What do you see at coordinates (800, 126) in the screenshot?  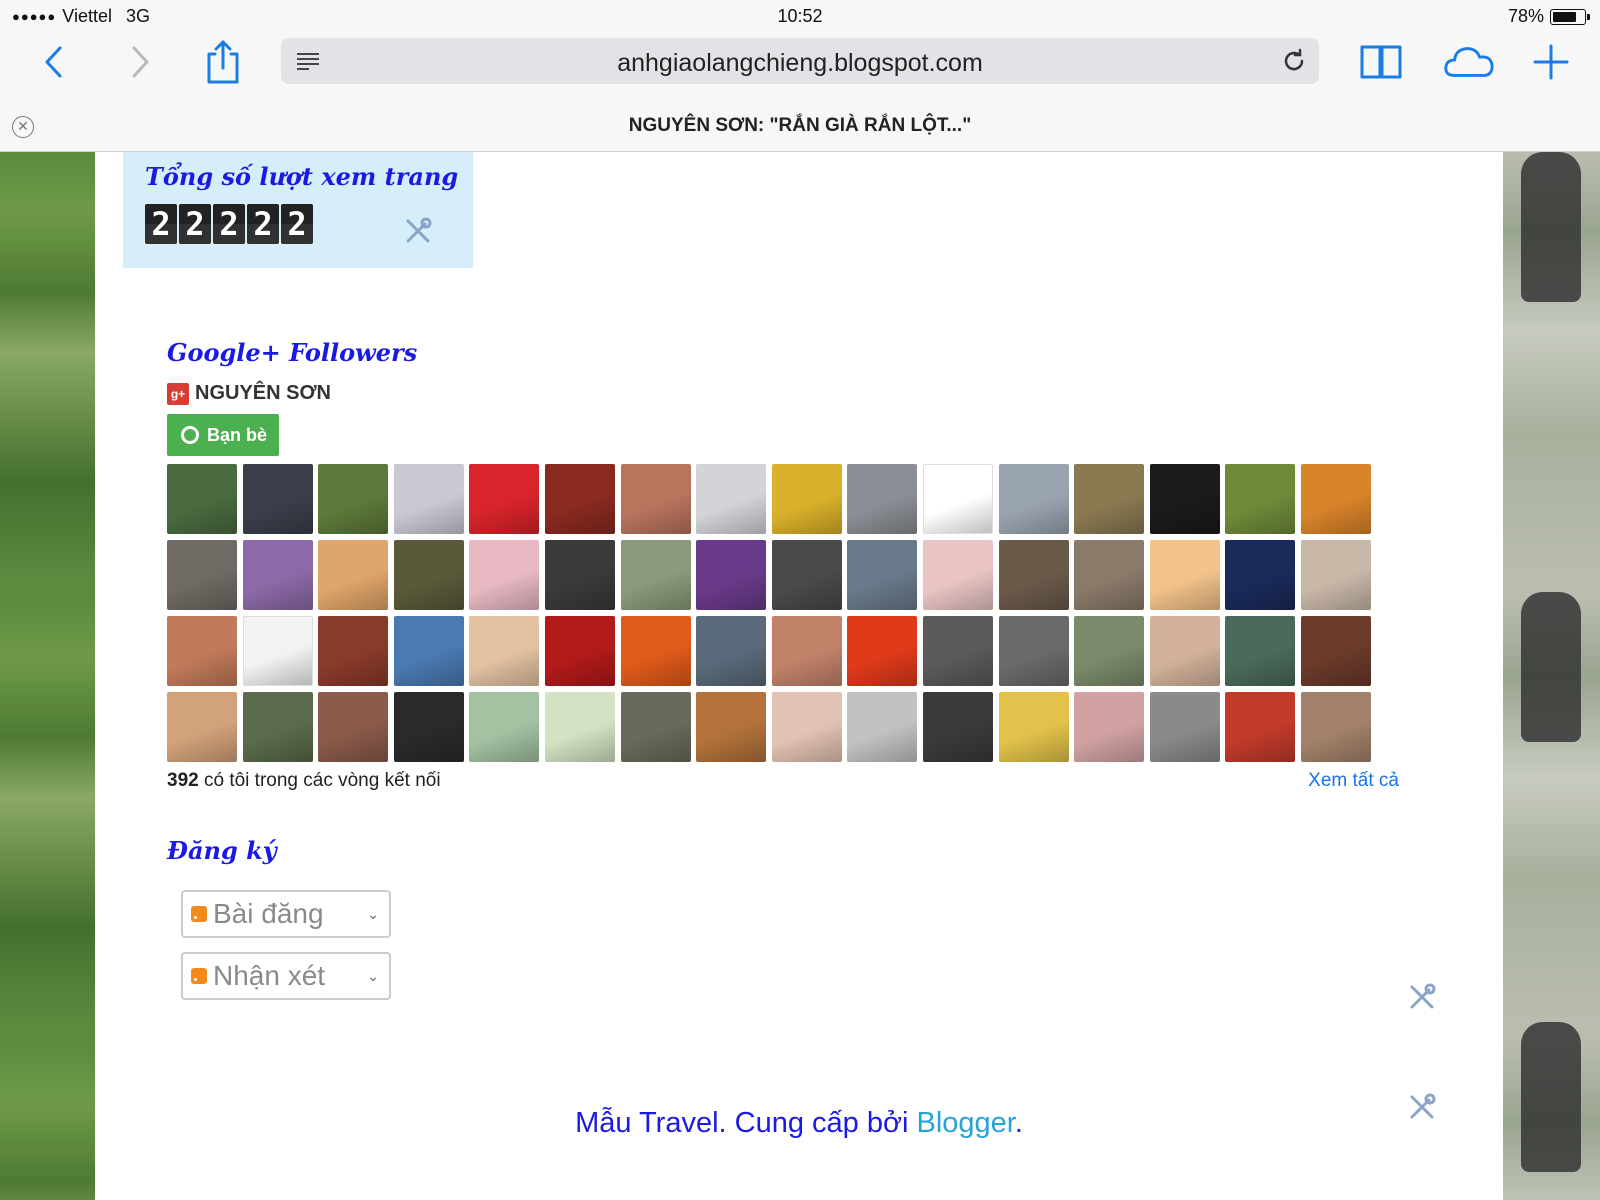 I see `tab-title: NGUYÊN SƠN: "RẮN GIÀ RẮN LỘT..."` at bounding box center [800, 126].